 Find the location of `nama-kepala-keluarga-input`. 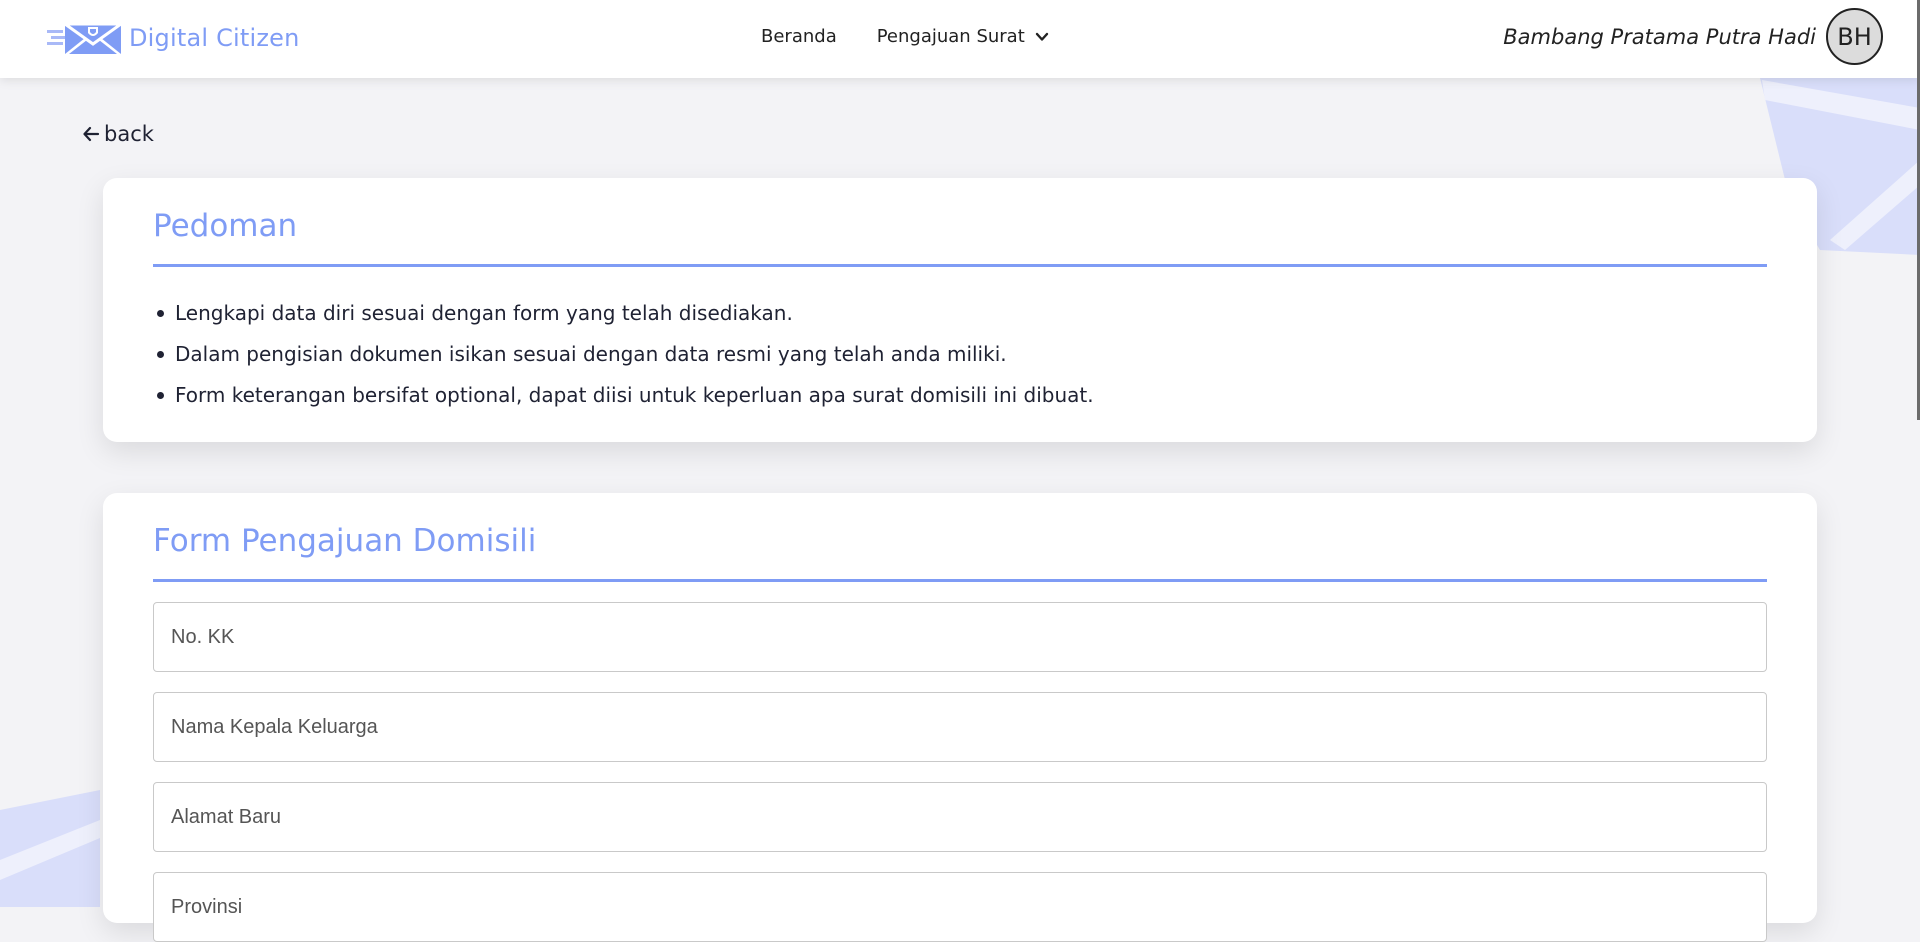

nama-kepala-keluarga-input is located at coordinates (960, 727).